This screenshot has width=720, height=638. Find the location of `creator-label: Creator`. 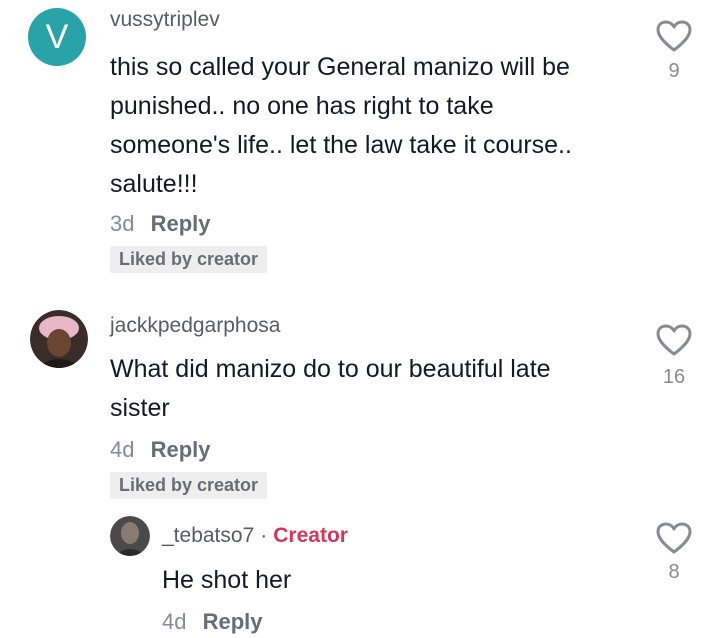

creator-label: Creator is located at coordinates (310, 535).